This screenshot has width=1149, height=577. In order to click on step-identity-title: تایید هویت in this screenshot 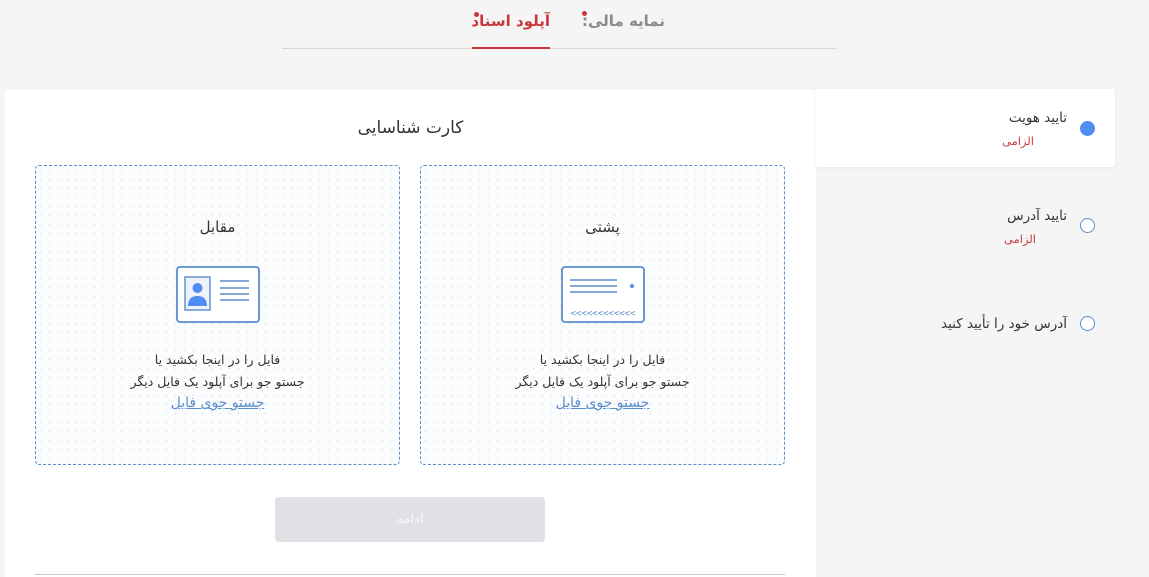, I will do `click(1037, 118)`.